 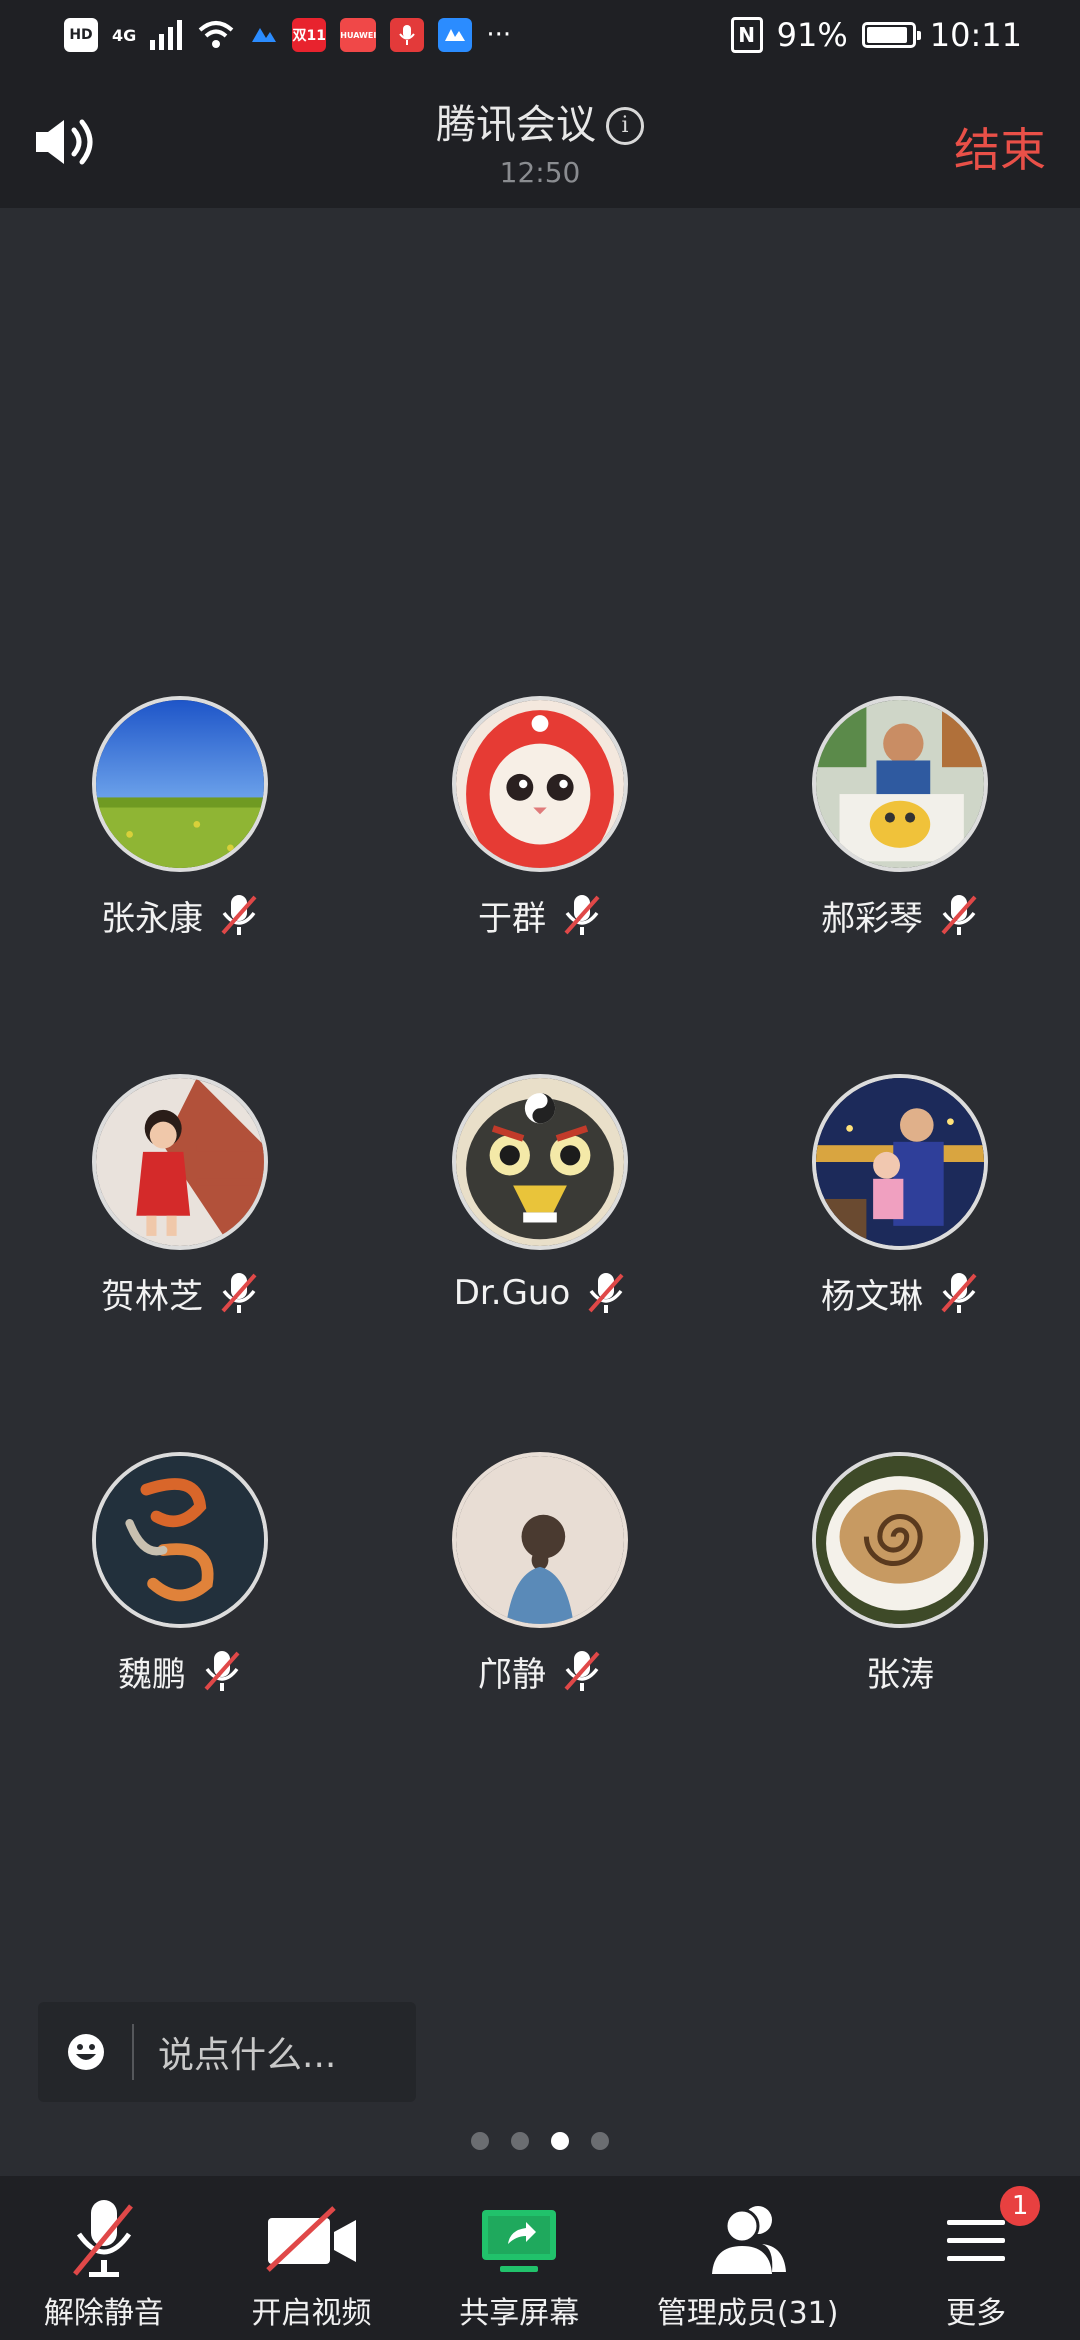 I want to click on info-icon: i, so click(x=625, y=126).